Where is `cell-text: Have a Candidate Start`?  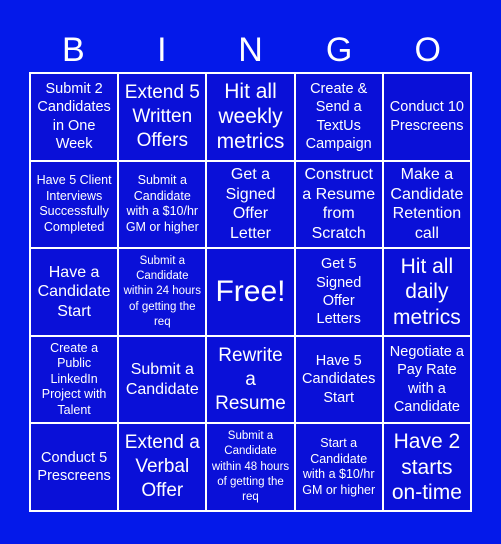 cell-text: Have a Candidate Start is located at coordinates (74, 291).